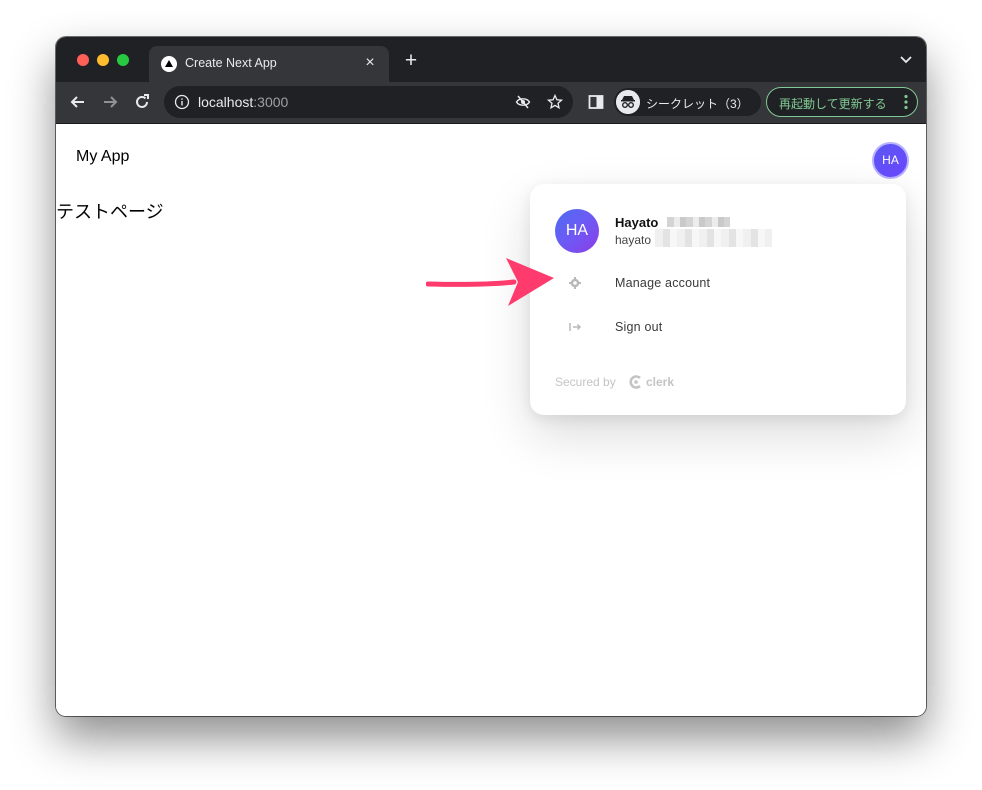  Describe the element at coordinates (713, 238) in the screenshot. I see `redacted-email` at that location.